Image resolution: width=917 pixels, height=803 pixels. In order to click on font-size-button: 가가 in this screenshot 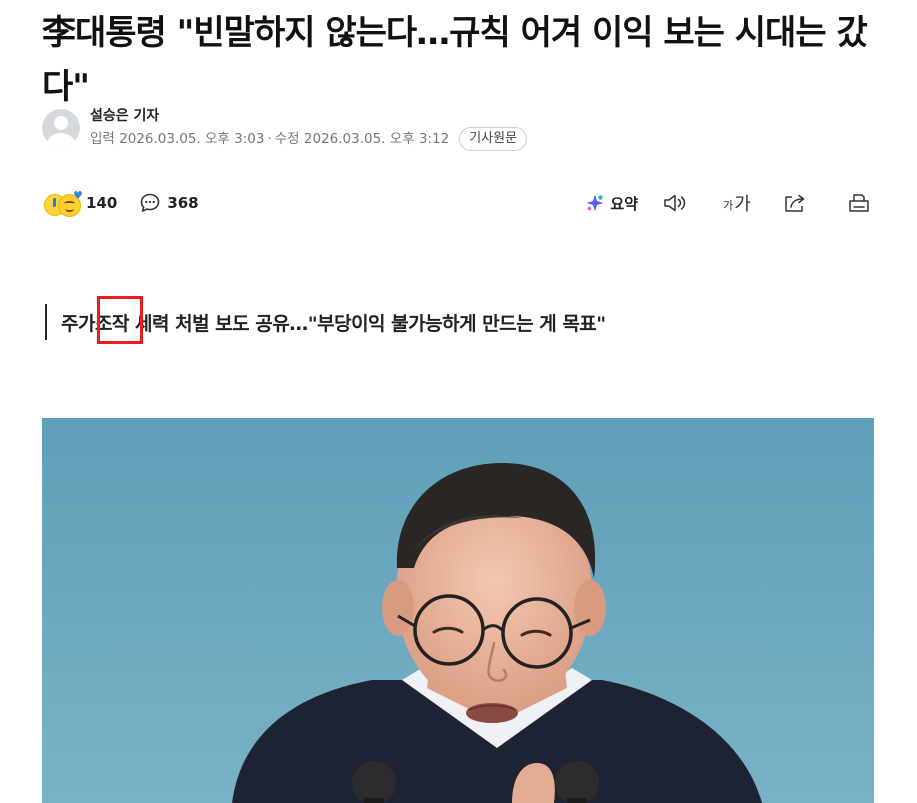, I will do `click(737, 203)`.